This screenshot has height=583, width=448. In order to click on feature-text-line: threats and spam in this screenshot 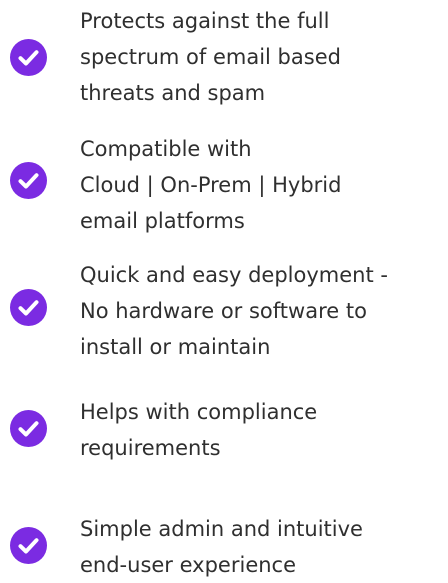, I will do `click(173, 93)`.